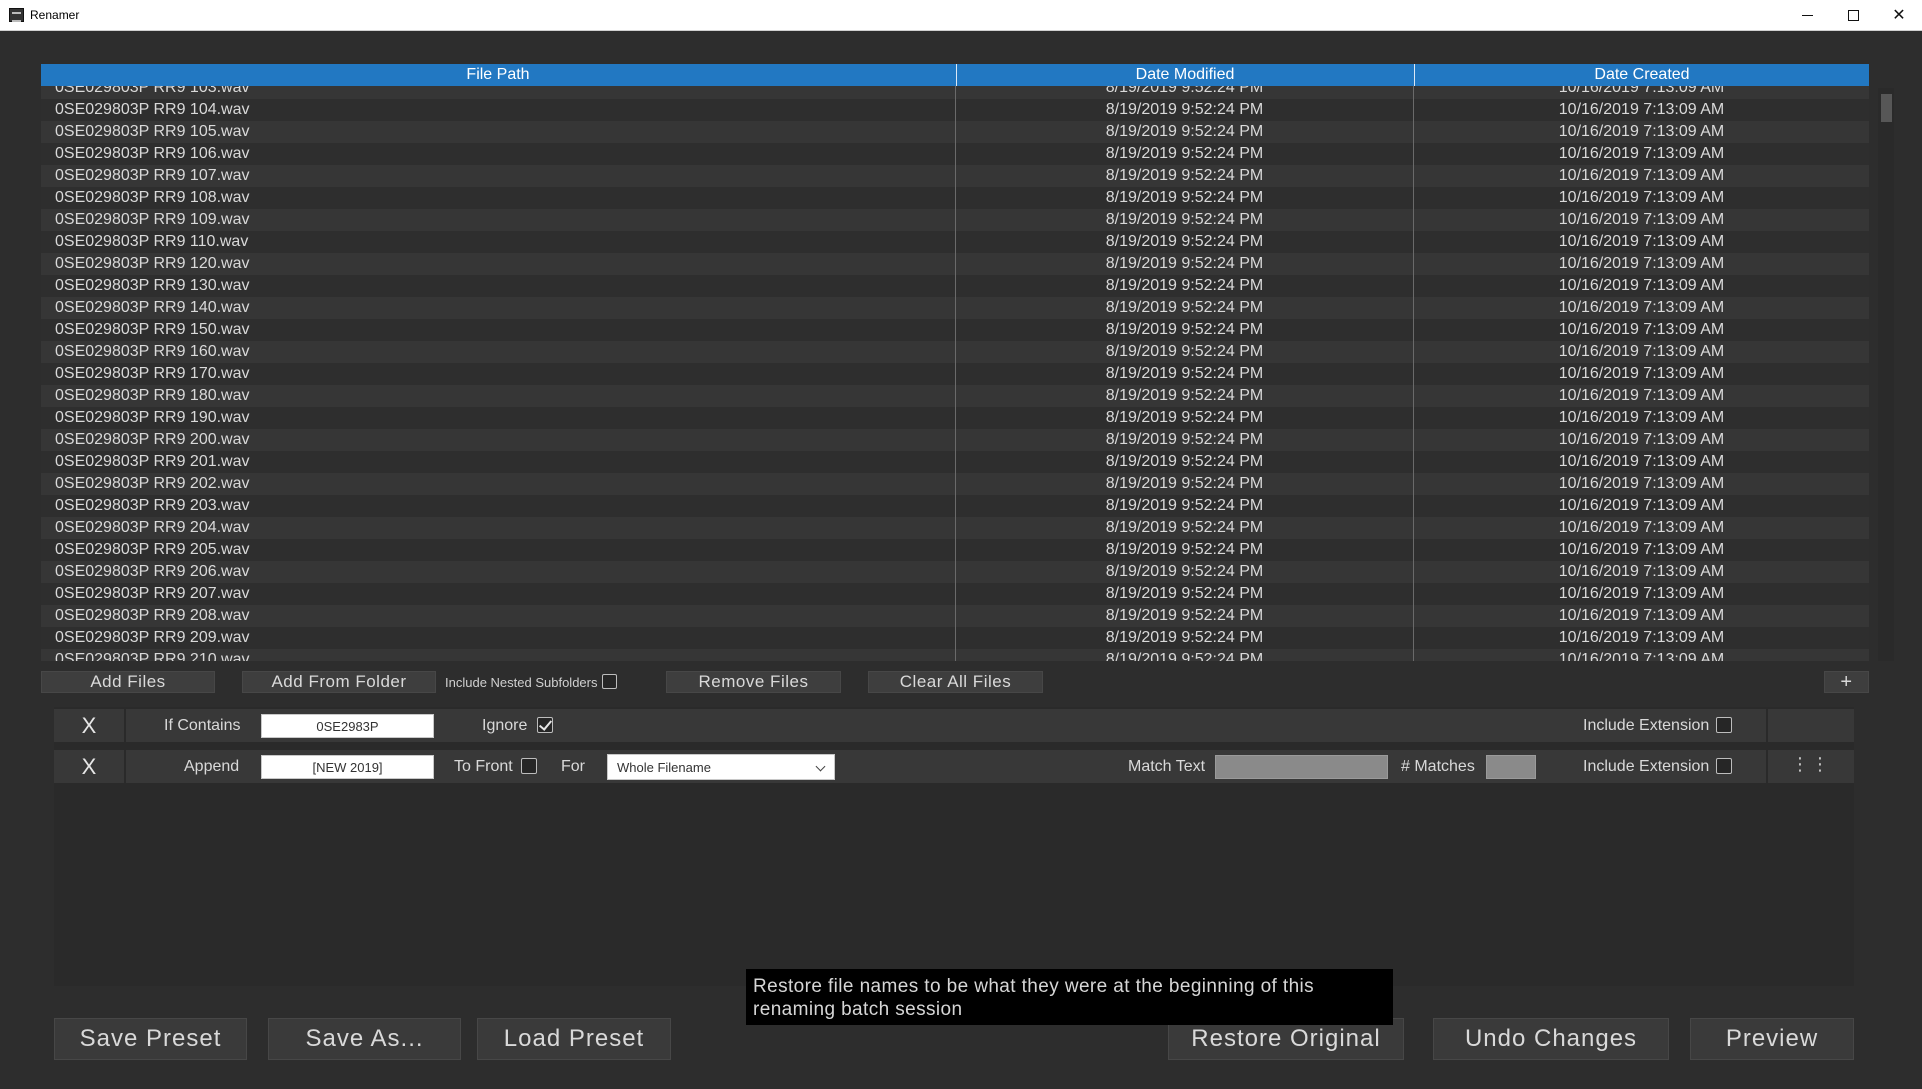 The height and width of the screenshot is (1089, 1922). I want to click on window-title: Renamer, so click(55, 15).